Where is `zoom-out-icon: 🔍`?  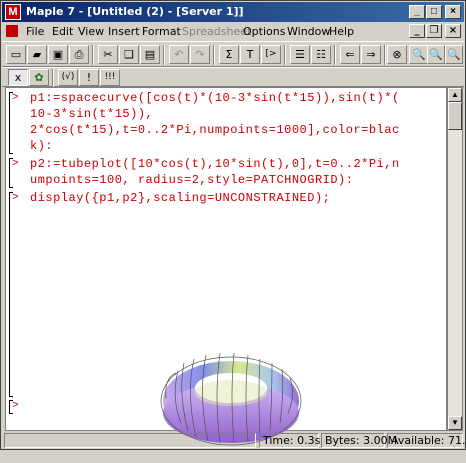 zoom-out-icon: 🔍 is located at coordinates (436, 54).